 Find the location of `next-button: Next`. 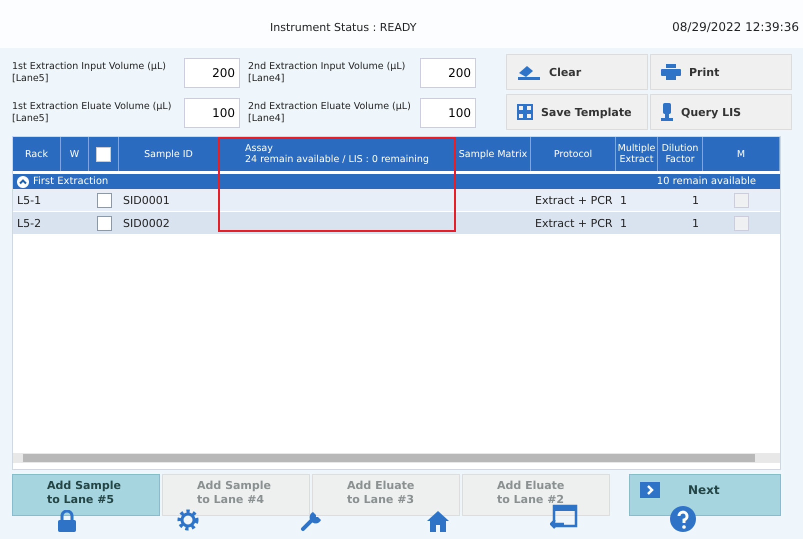

next-button: Next is located at coordinates (705, 495).